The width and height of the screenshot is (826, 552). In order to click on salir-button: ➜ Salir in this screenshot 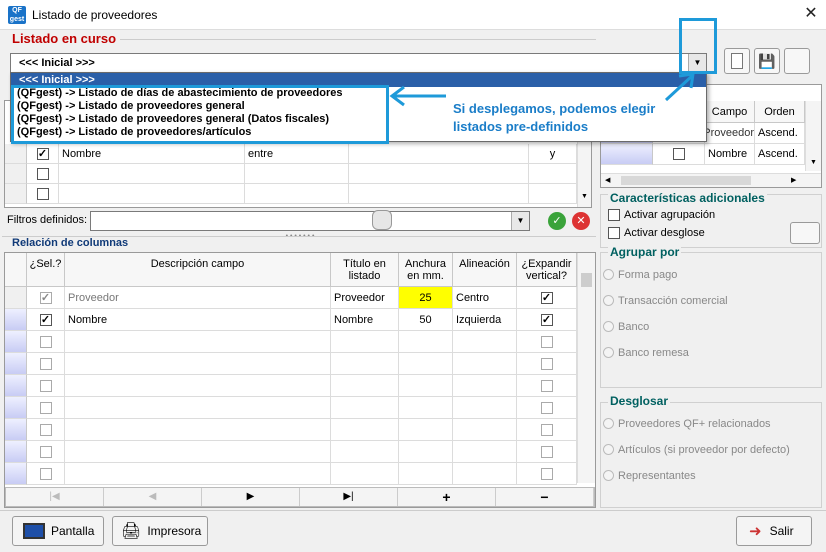, I will do `click(774, 531)`.